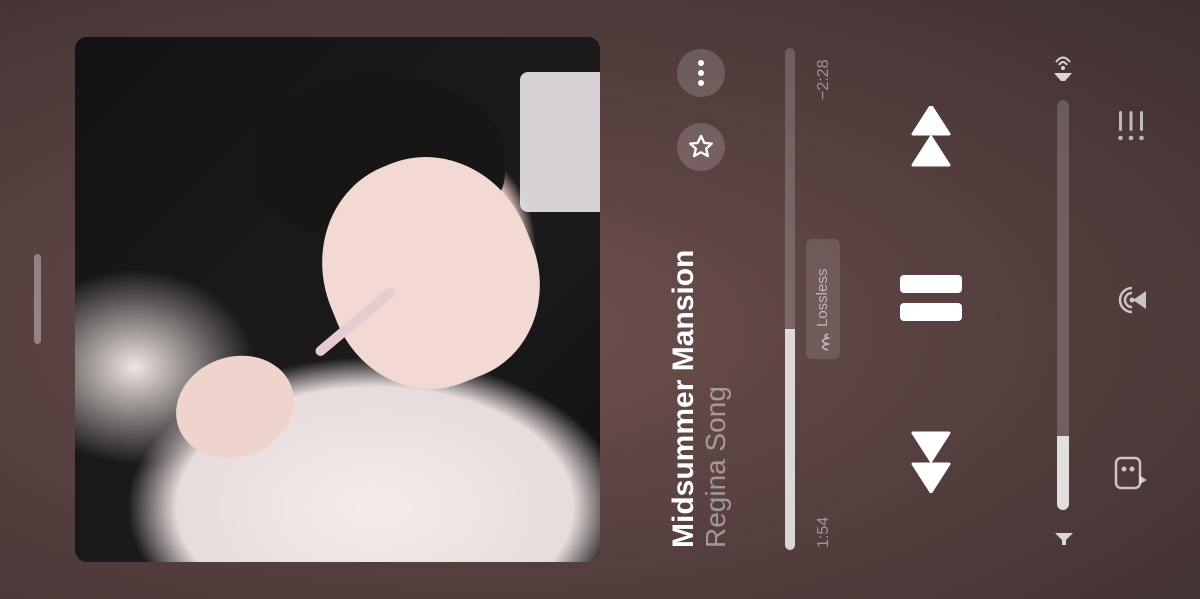 The width and height of the screenshot is (1200, 599). What do you see at coordinates (823, 79) in the screenshot?
I see `remaining-time: −2:28` at bounding box center [823, 79].